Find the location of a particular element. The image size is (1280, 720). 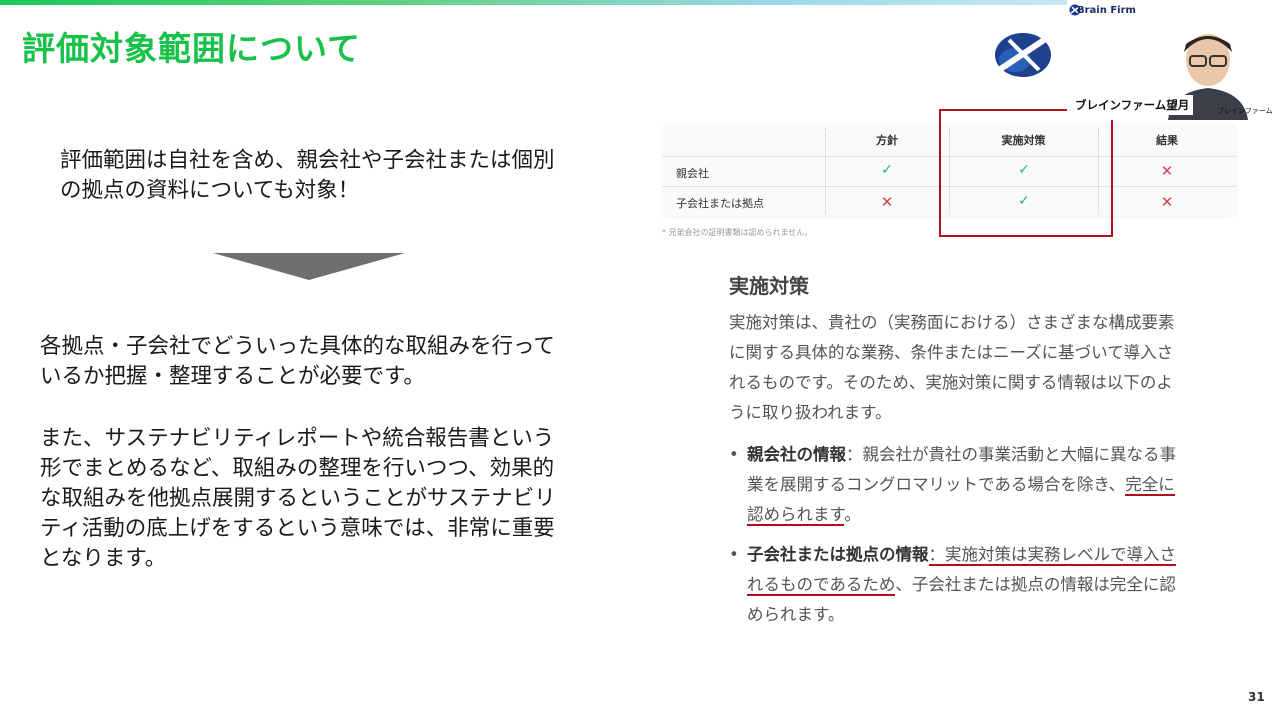

table-footnote: * 兄弟会社の証明書類は認められません。 is located at coordinates (737, 232).